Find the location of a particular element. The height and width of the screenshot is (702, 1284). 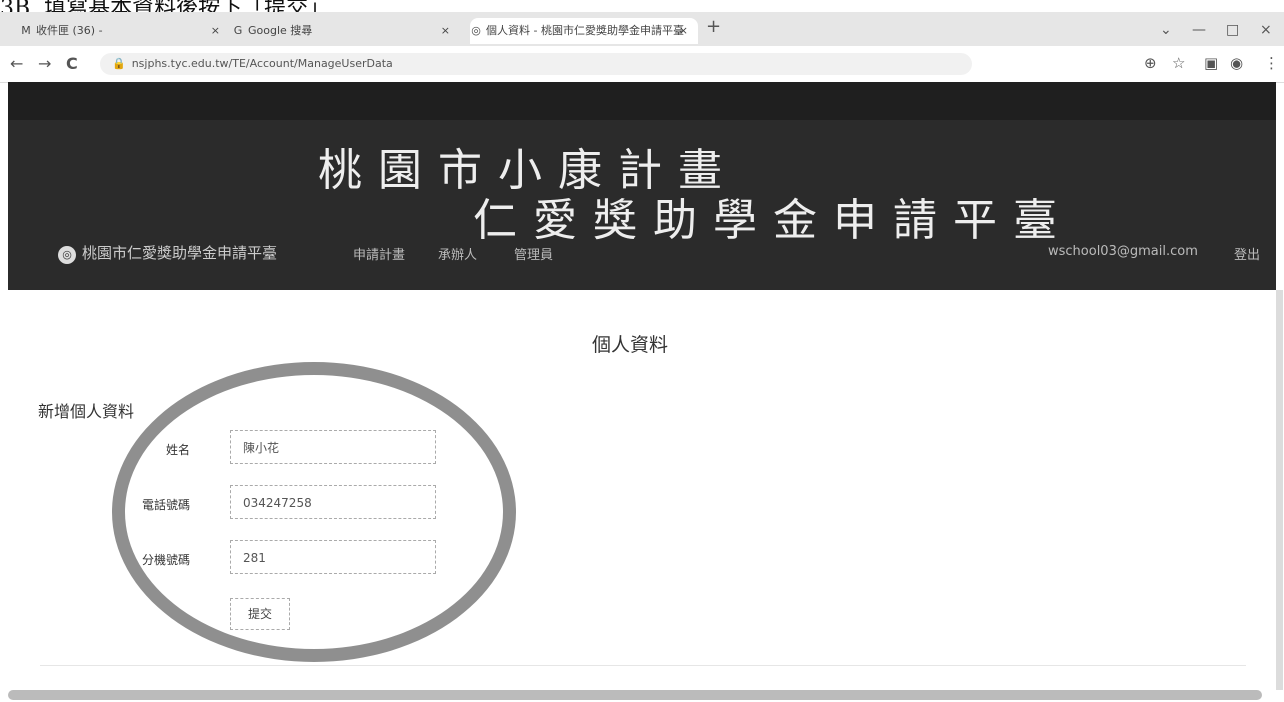

reload-icon: C is located at coordinates (72, 63).